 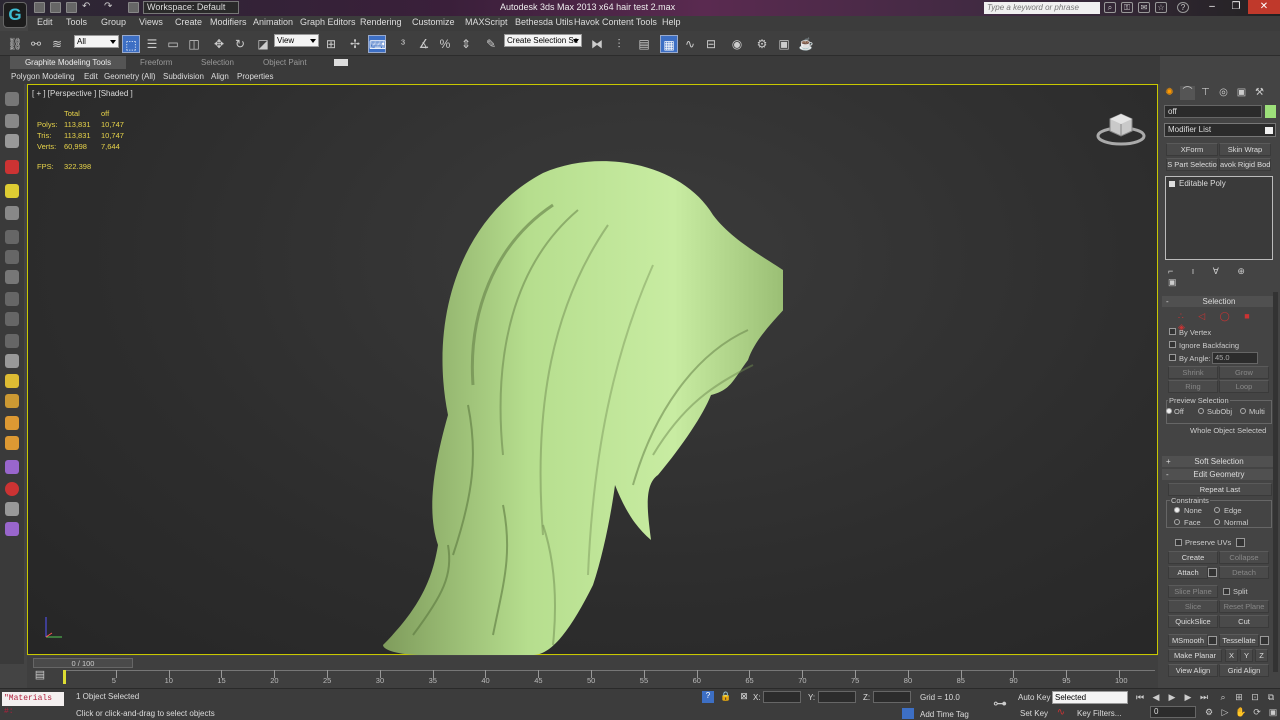 I want to click on time-tag-icon, so click(x=908, y=713).